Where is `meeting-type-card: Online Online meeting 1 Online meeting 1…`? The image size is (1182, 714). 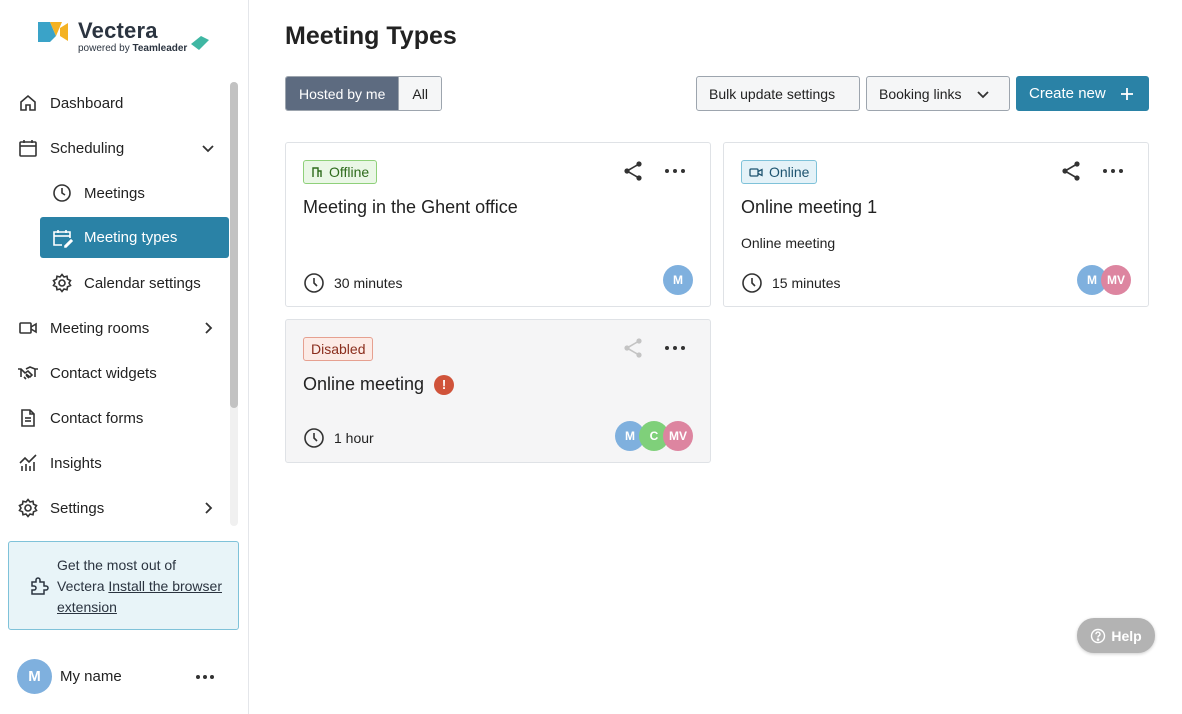 meeting-type-card: Online Online meeting 1 Online meeting 1… is located at coordinates (936, 224).